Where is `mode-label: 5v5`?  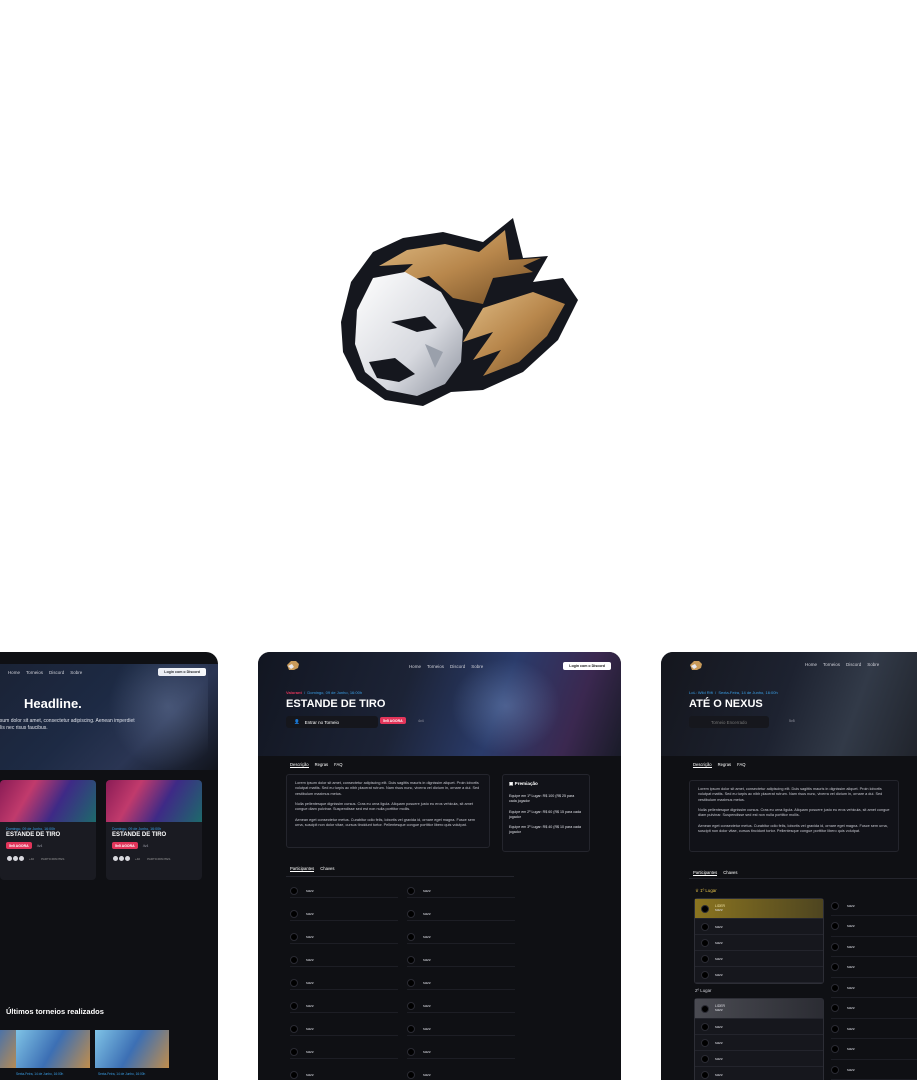
mode-label: 5v5 is located at coordinates (792, 721).